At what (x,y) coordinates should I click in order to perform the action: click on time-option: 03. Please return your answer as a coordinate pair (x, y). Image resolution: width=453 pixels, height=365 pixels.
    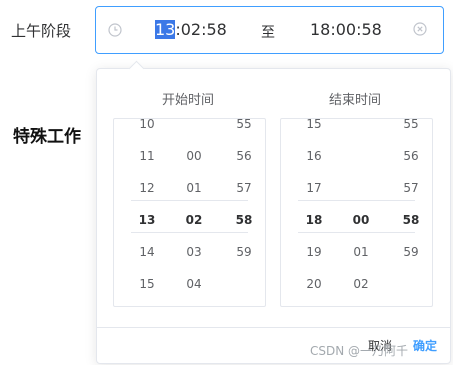
    Looking at the image, I should click on (194, 252).